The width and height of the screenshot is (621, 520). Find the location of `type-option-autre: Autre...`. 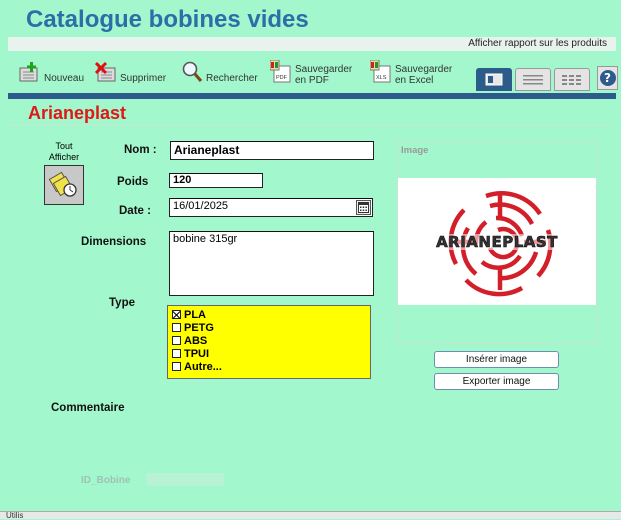

type-option-autre: Autre... is located at coordinates (269, 366).